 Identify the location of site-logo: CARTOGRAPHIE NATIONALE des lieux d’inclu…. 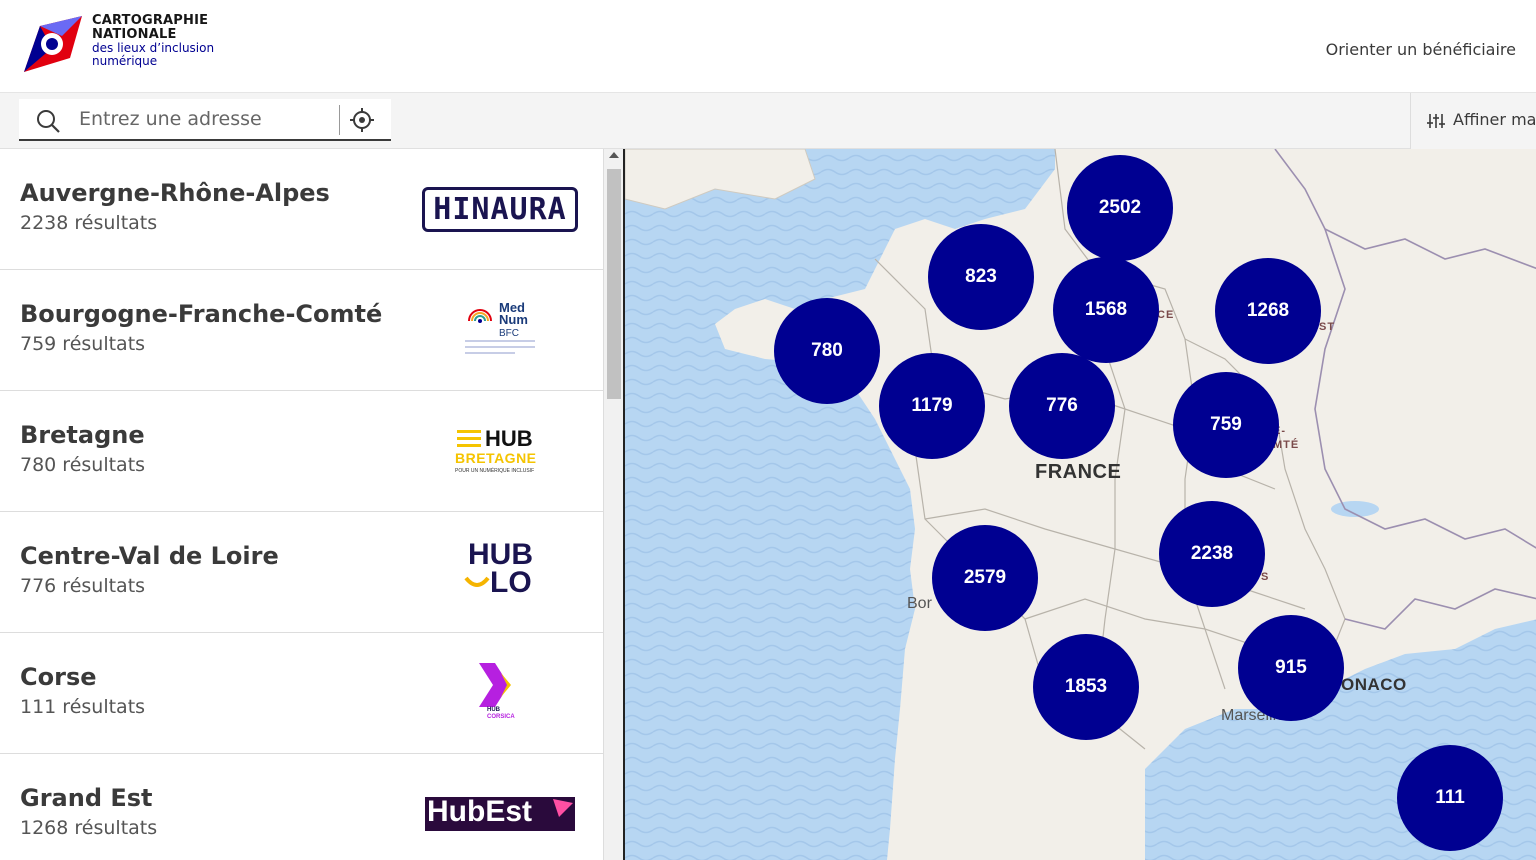
(122, 45).